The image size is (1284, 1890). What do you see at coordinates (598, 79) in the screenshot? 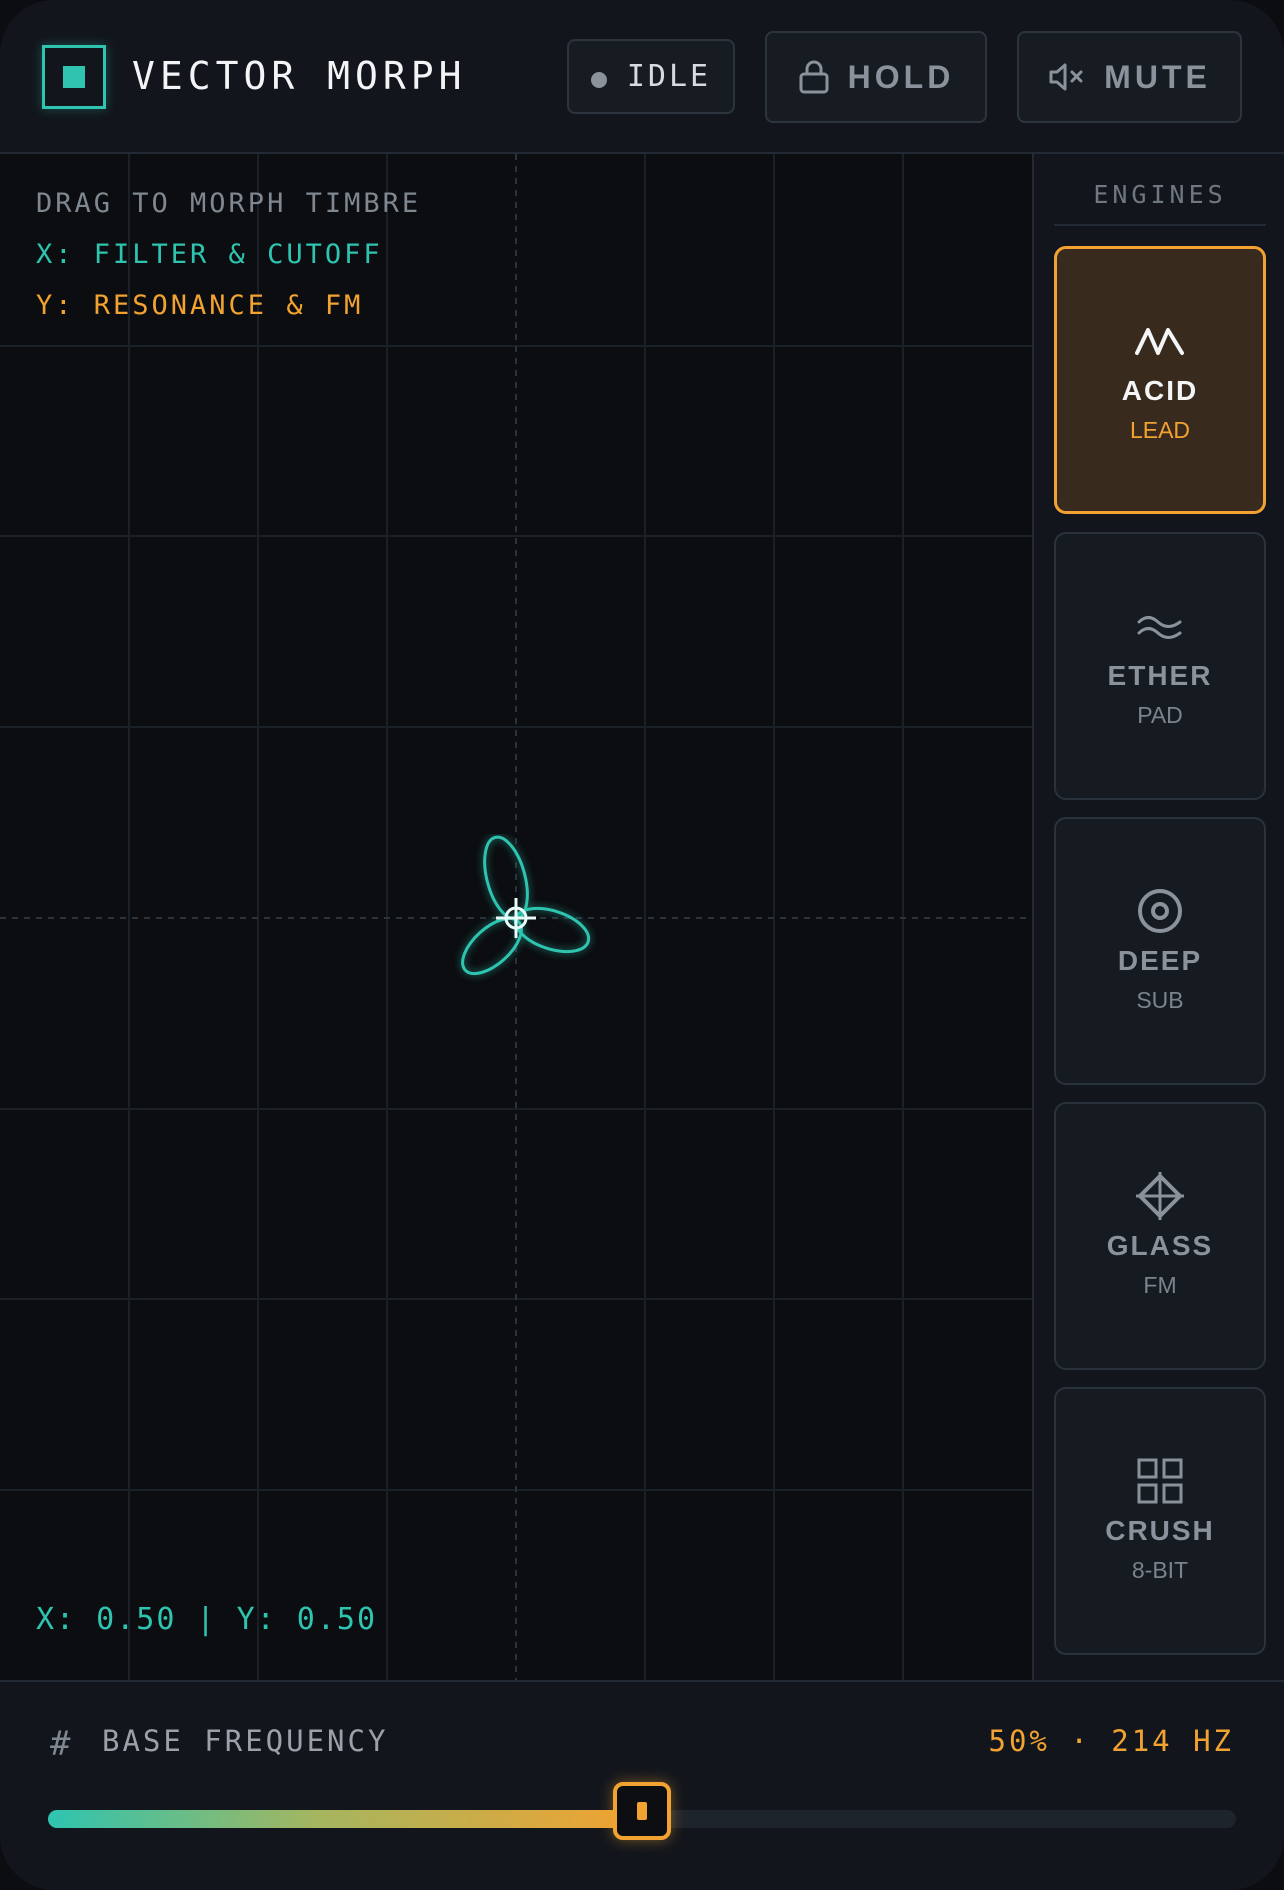
I see `status-dot-icon` at bounding box center [598, 79].